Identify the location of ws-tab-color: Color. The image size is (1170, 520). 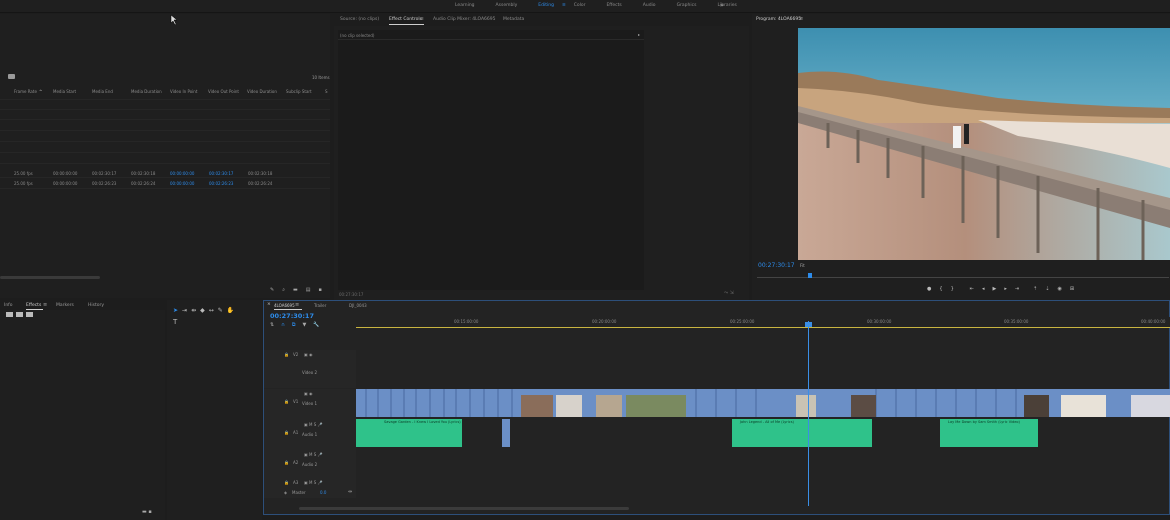
(580, 5).